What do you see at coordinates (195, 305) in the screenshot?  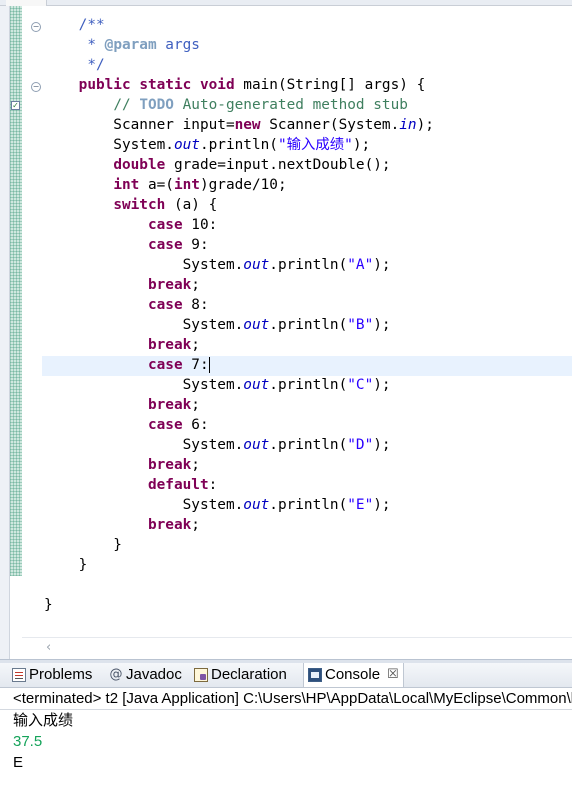 I see `code-token: 8:` at bounding box center [195, 305].